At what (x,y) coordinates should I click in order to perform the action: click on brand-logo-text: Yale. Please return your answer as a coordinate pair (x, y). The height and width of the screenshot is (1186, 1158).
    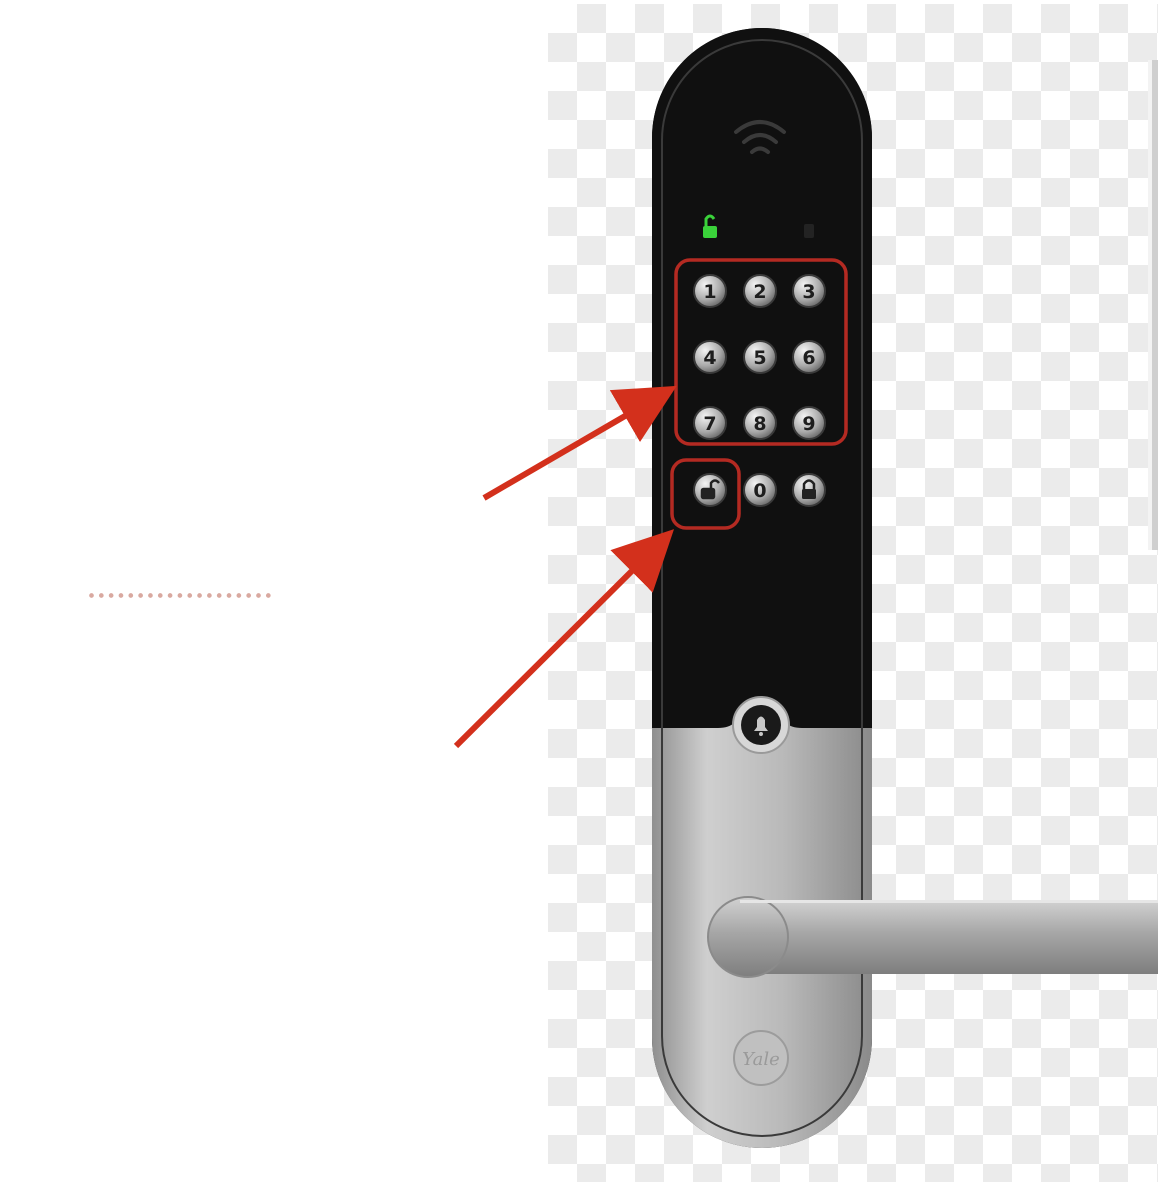
    Looking at the image, I should click on (761, 1059).